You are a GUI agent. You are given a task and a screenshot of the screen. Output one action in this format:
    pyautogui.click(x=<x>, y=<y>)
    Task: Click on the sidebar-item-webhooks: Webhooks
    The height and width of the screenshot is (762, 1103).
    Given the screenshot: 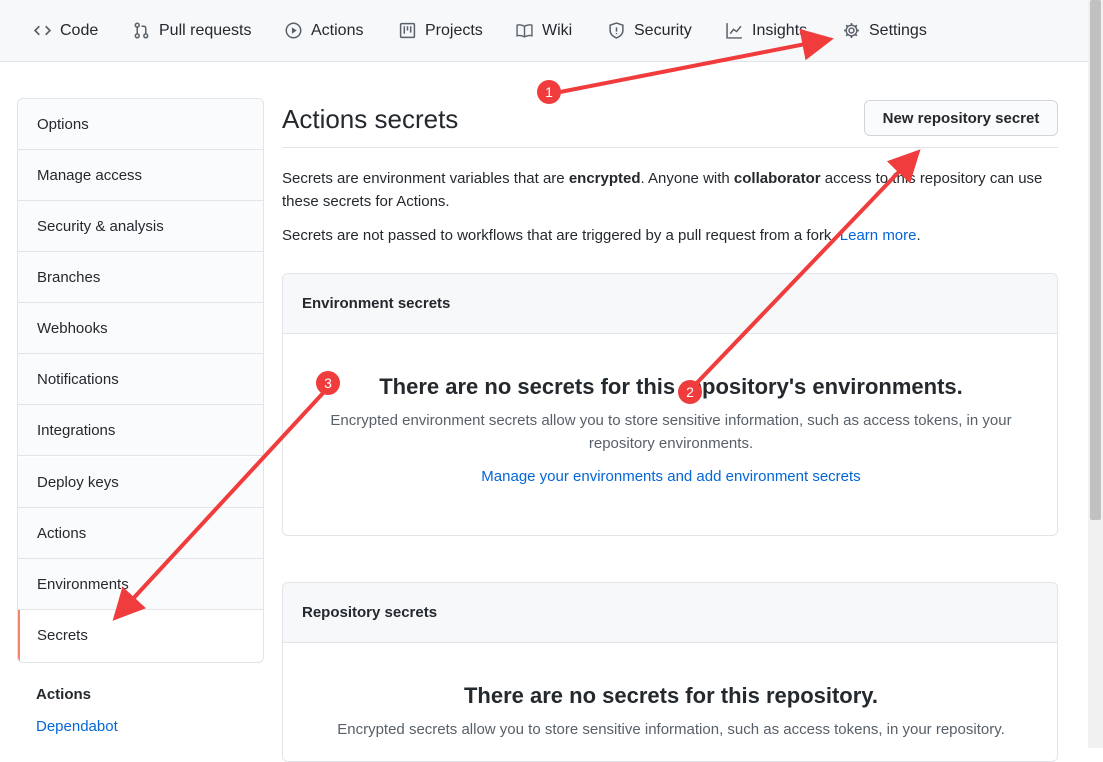 What is the action you would take?
    pyautogui.click(x=140, y=328)
    